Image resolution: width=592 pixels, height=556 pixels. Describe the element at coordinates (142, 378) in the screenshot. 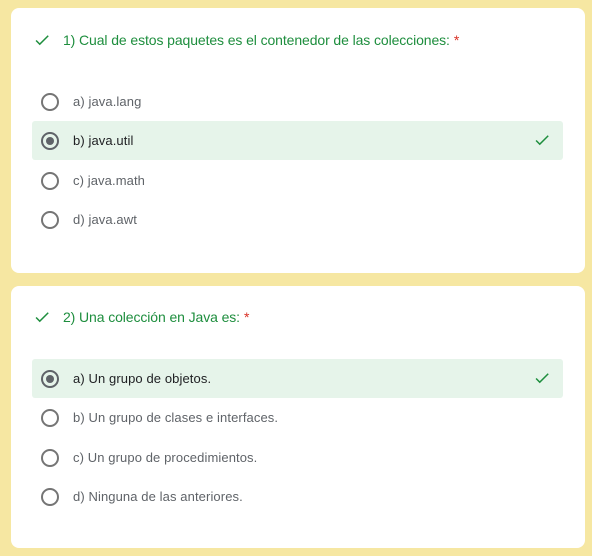

I see `option-label: a) Un grupo de objetos.` at that location.